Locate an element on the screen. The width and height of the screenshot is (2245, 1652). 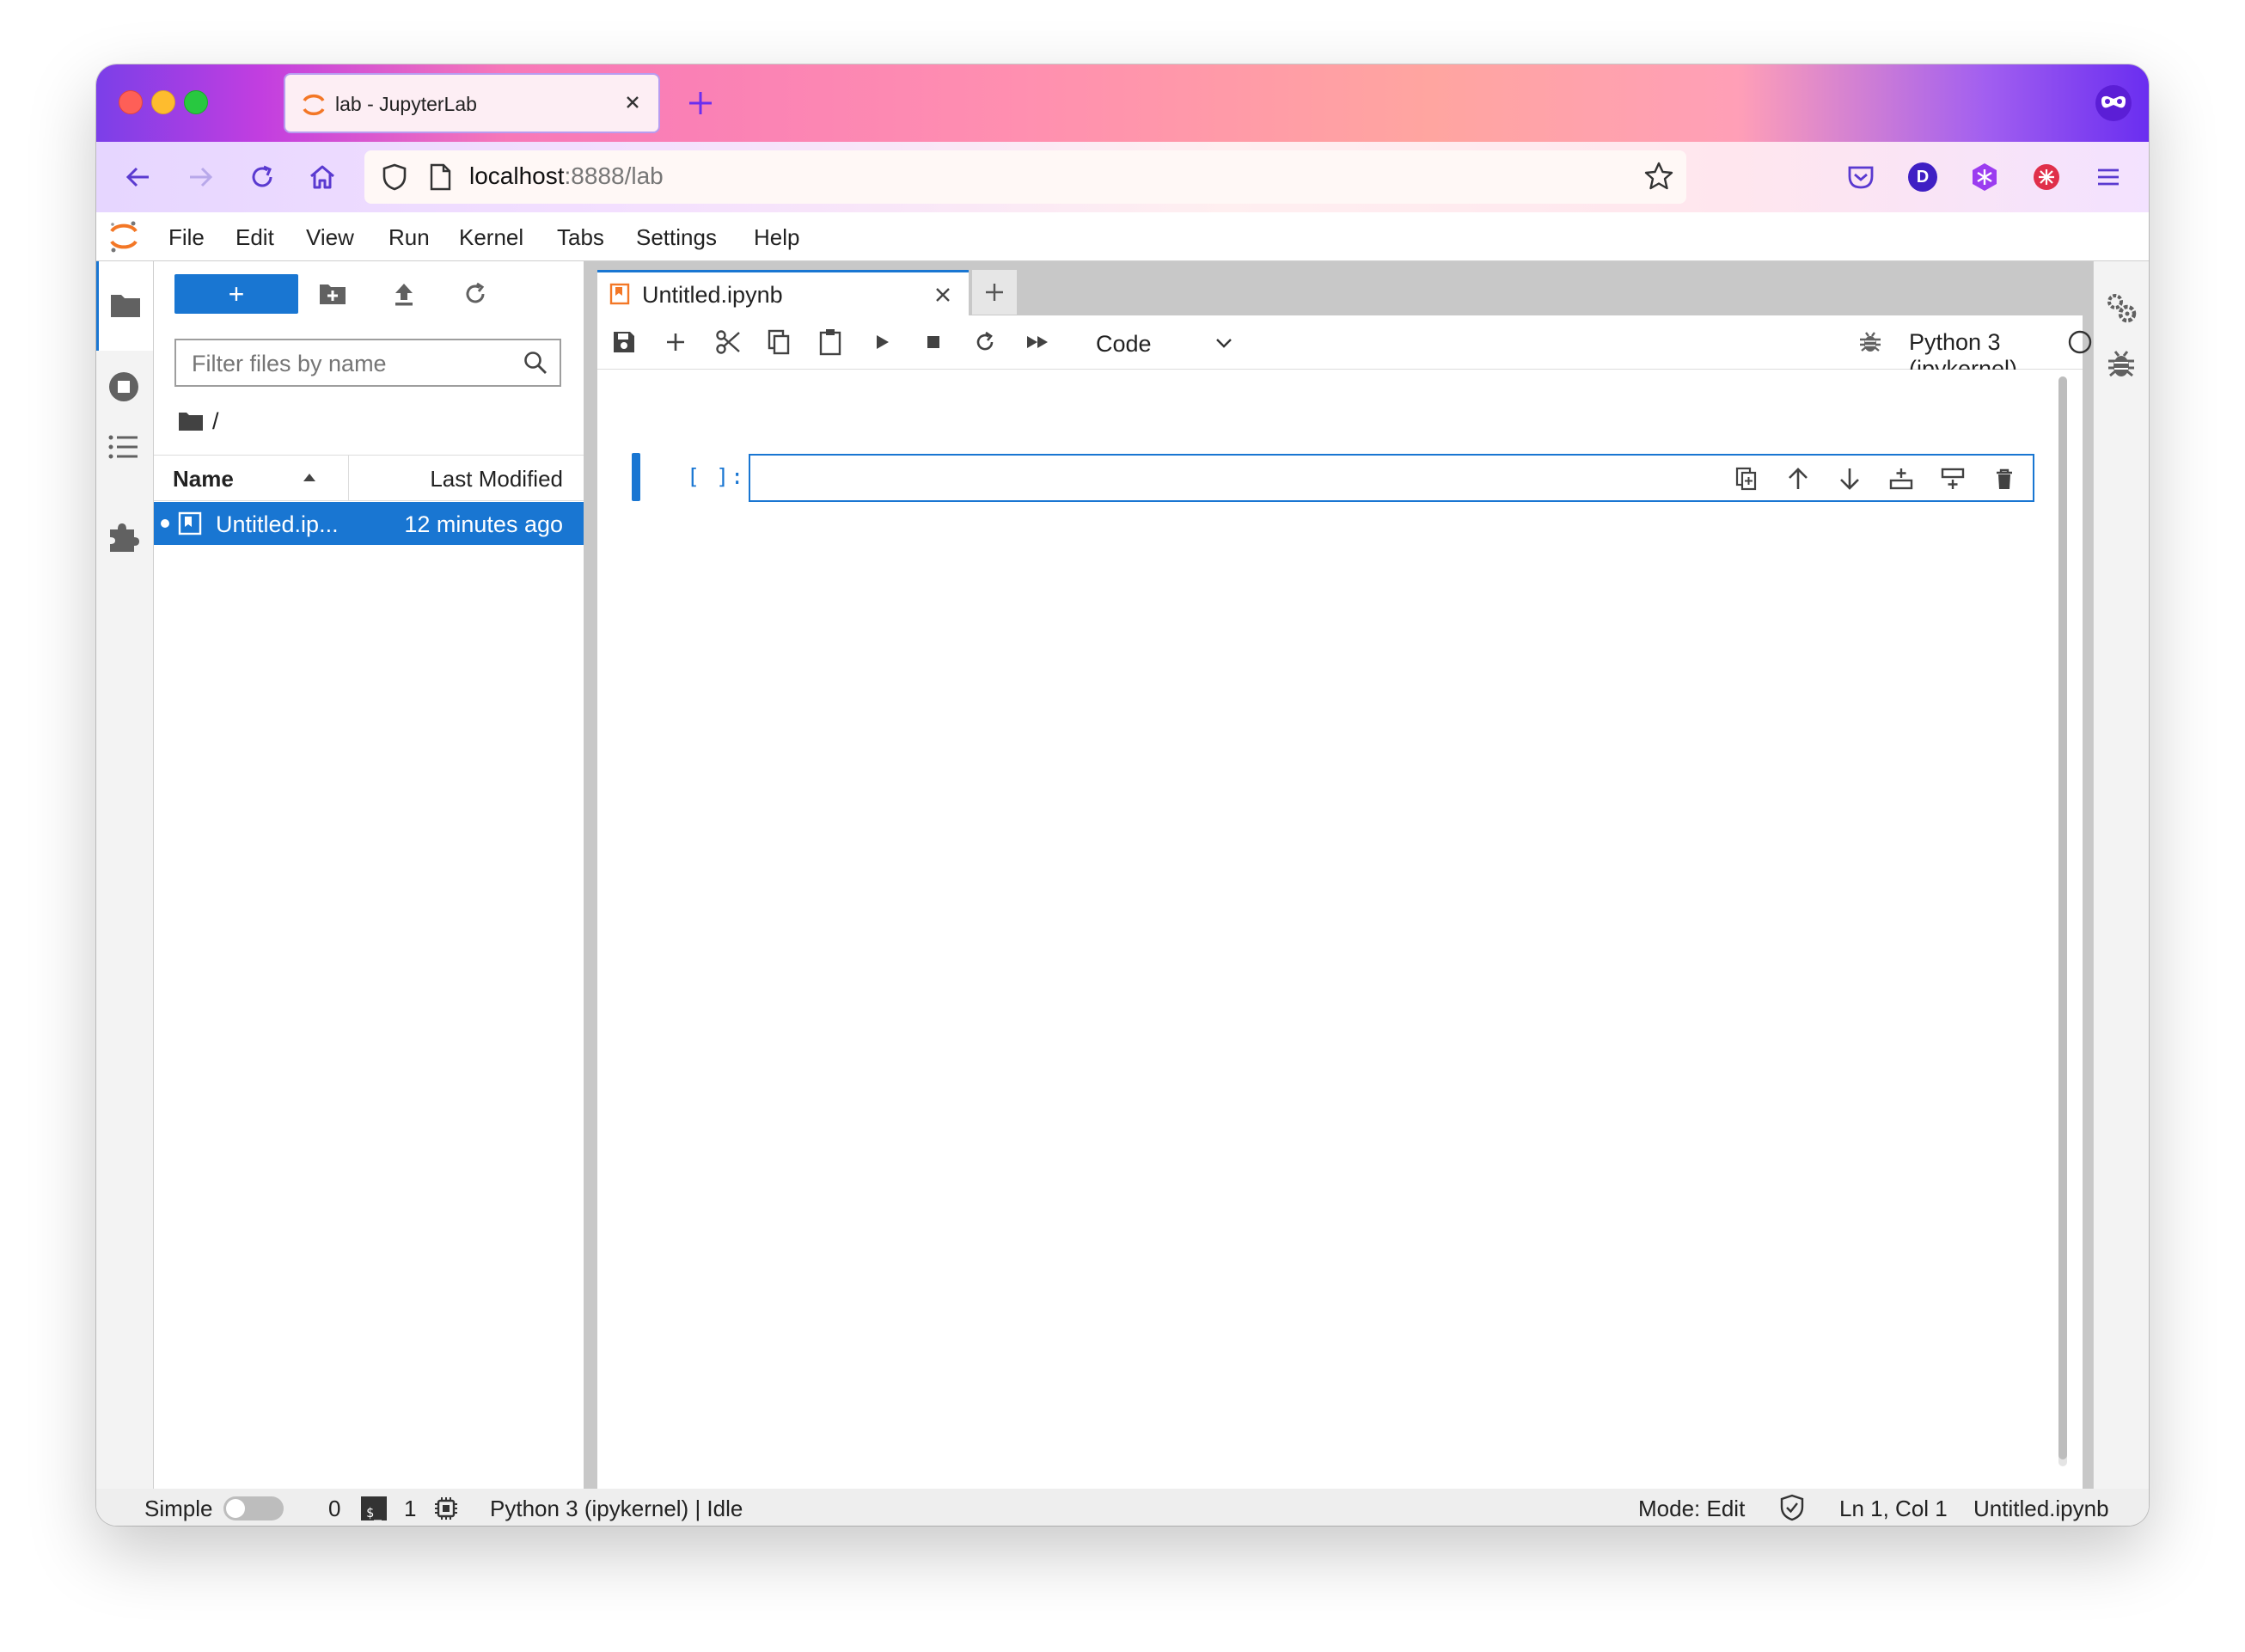
column-last-modified-header: Last Modified is located at coordinates (497, 479).